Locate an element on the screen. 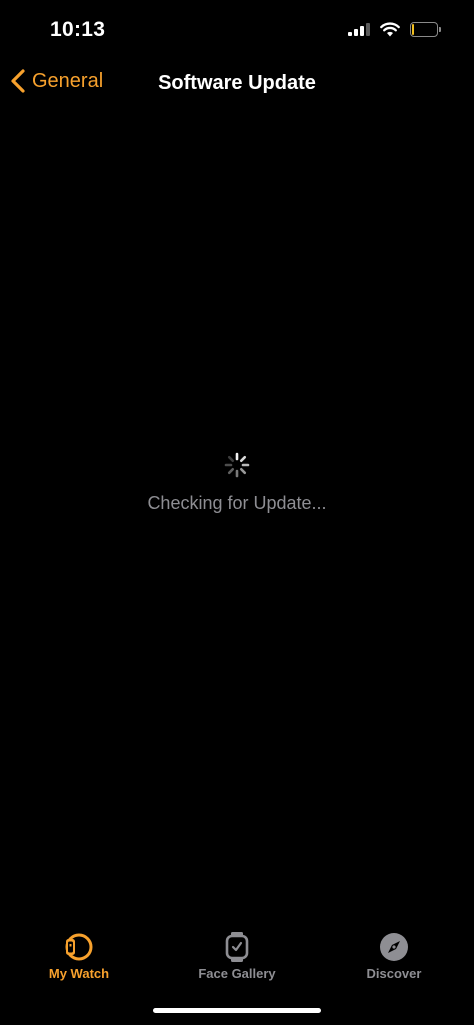  tab-my-watch: My Watch is located at coordinates (79, 956).